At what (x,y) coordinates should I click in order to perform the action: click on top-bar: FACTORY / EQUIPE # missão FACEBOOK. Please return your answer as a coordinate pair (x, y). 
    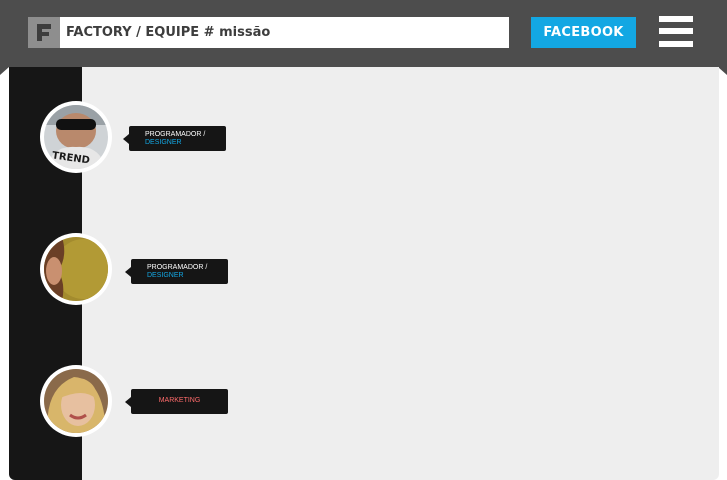
    Looking at the image, I should click on (363, 33).